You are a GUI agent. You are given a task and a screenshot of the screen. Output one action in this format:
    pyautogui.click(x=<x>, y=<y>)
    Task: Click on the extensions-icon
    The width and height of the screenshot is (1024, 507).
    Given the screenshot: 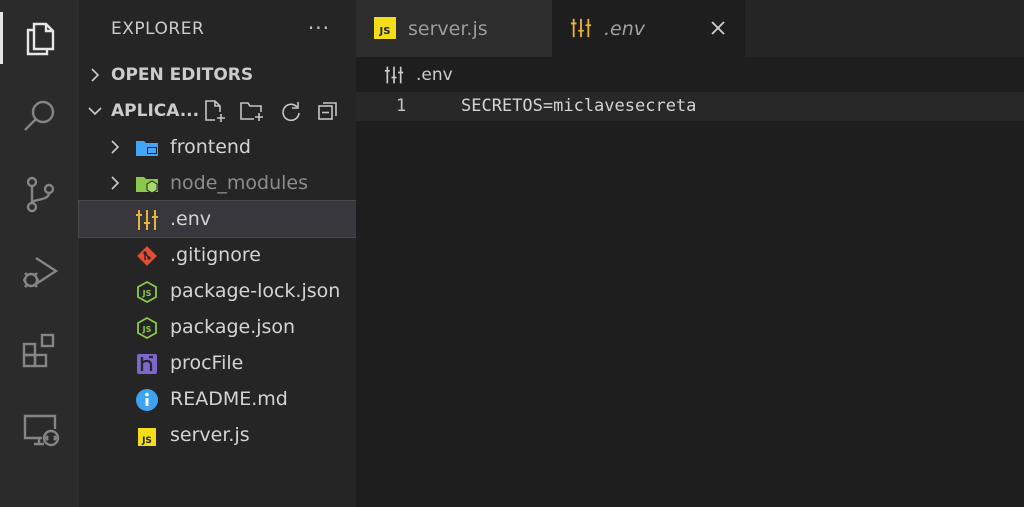 What is the action you would take?
    pyautogui.click(x=38, y=350)
    